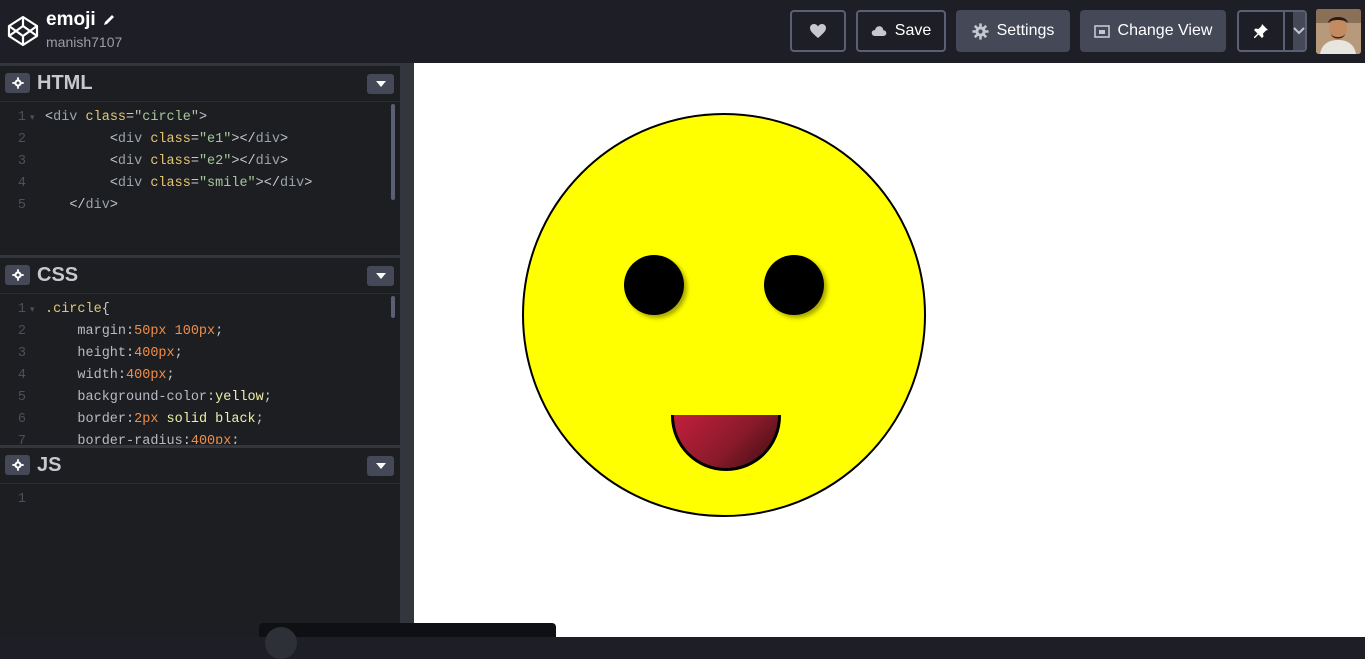  What do you see at coordinates (200, 310) in the screenshot?
I see `css-code-line: 1 ▾ .circle{` at bounding box center [200, 310].